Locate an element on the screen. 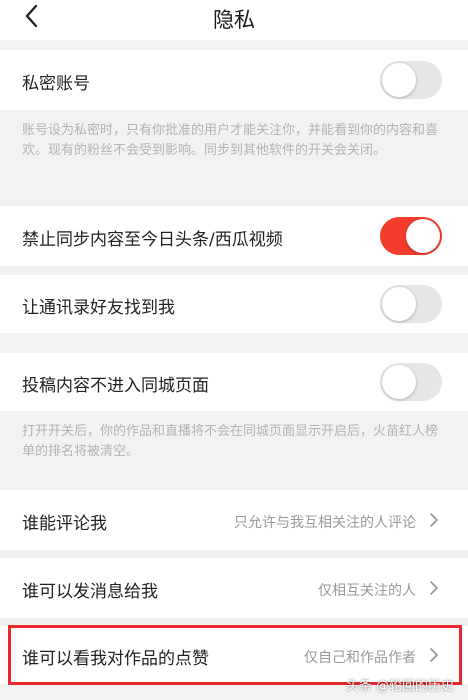 This screenshot has width=468, height=700. no-sync-row: 禁止同步内容至今日头条/西瓜视频 is located at coordinates (234, 236).